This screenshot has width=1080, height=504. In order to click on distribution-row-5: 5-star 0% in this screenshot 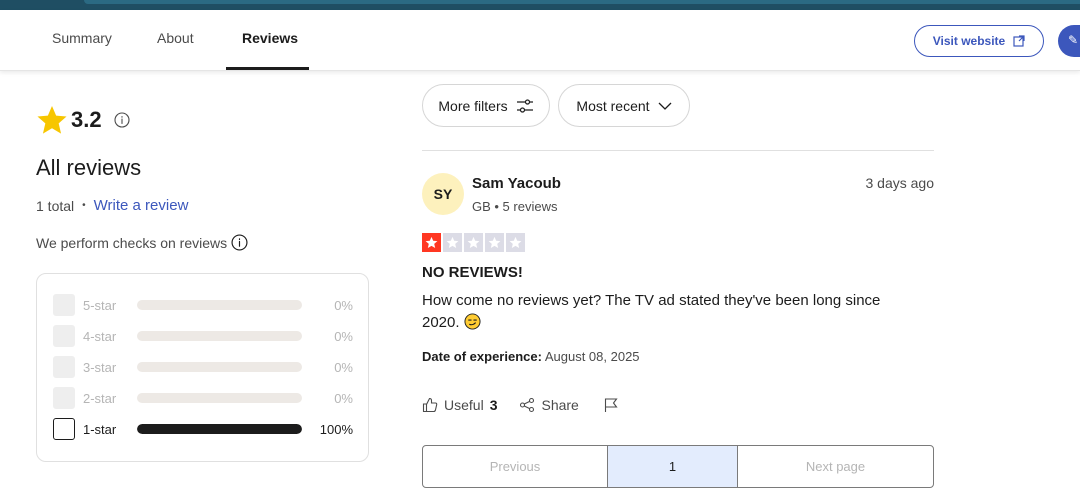, I will do `click(203, 305)`.